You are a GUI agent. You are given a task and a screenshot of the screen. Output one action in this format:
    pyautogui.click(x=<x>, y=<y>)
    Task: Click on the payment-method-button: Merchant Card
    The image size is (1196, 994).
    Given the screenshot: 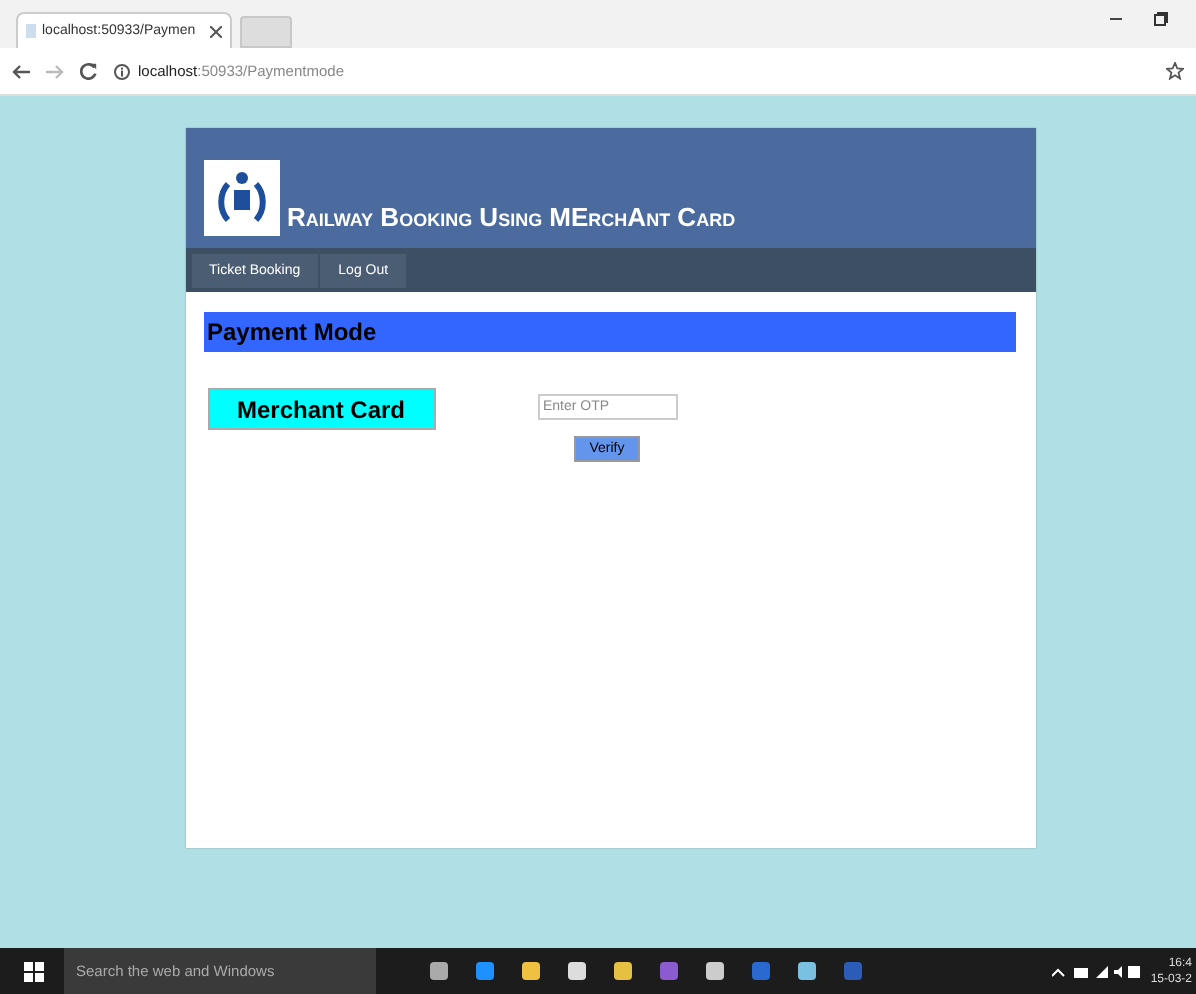 What is the action you would take?
    pyautogui.click(x=321, y=409)
    